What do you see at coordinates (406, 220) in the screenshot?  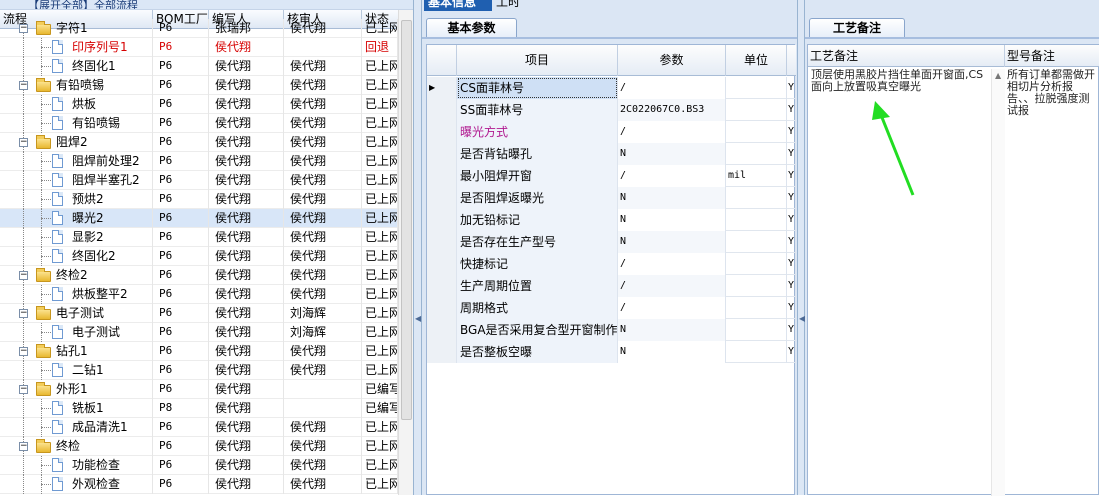 I see `scroll-thumb` at bounding box center [406, 220].